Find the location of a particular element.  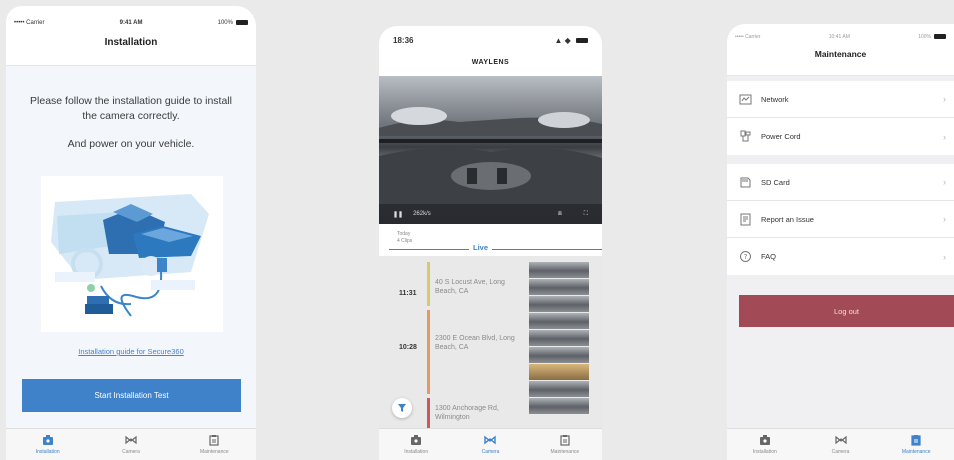

live-indicator-line is located at coordinates (495, 249).